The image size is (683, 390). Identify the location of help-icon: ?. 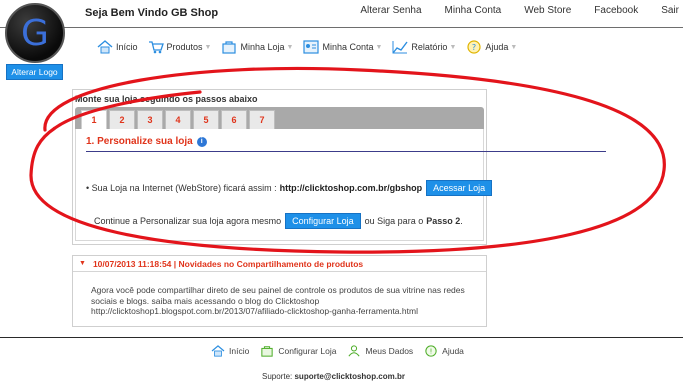
(474, 47).